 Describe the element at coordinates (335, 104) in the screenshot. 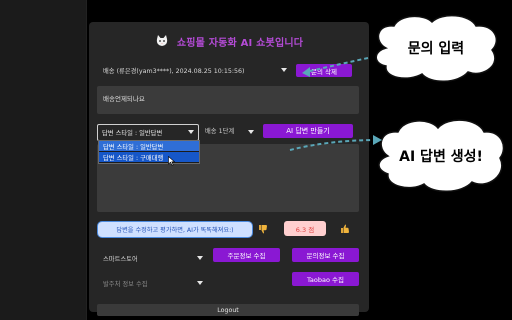

I see `arrow-overlay` at that location.